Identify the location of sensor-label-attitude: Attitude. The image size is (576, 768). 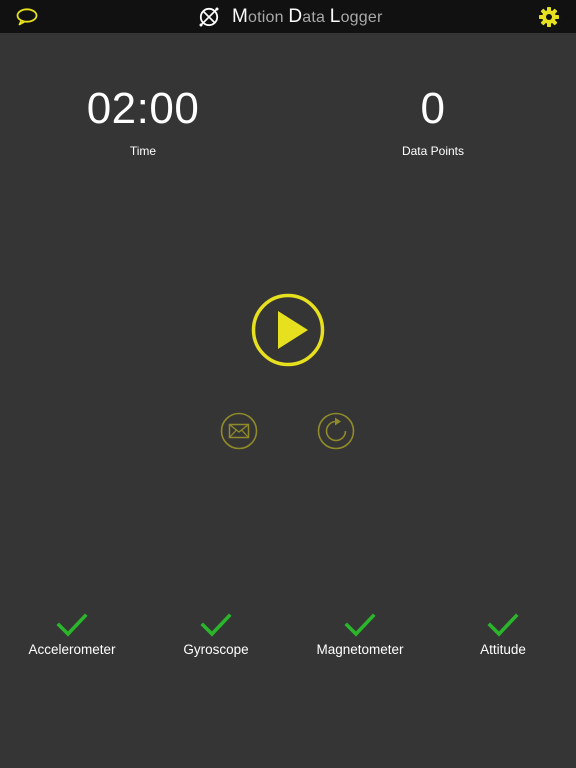
(503, 649).